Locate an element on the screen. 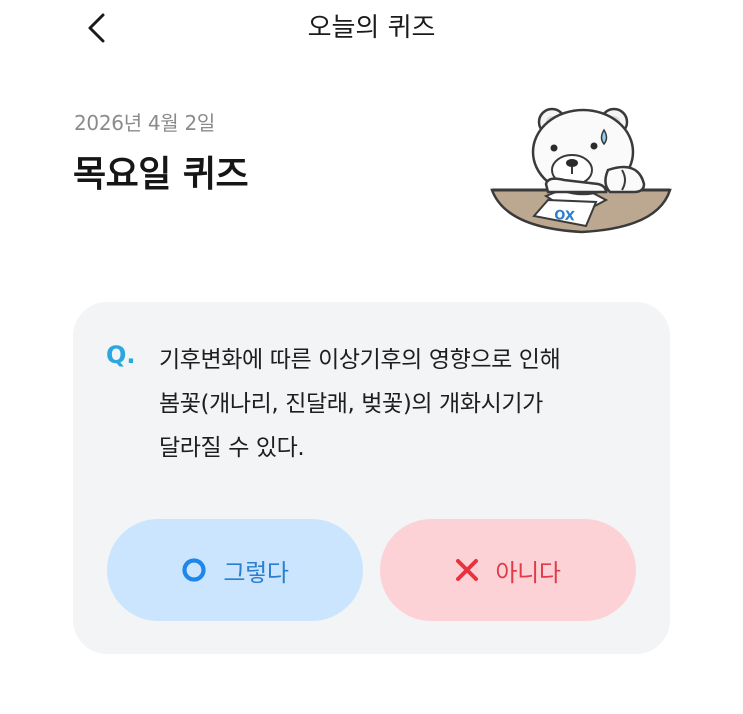  paper-ox-text: OX is located at coordinates (565, 216).